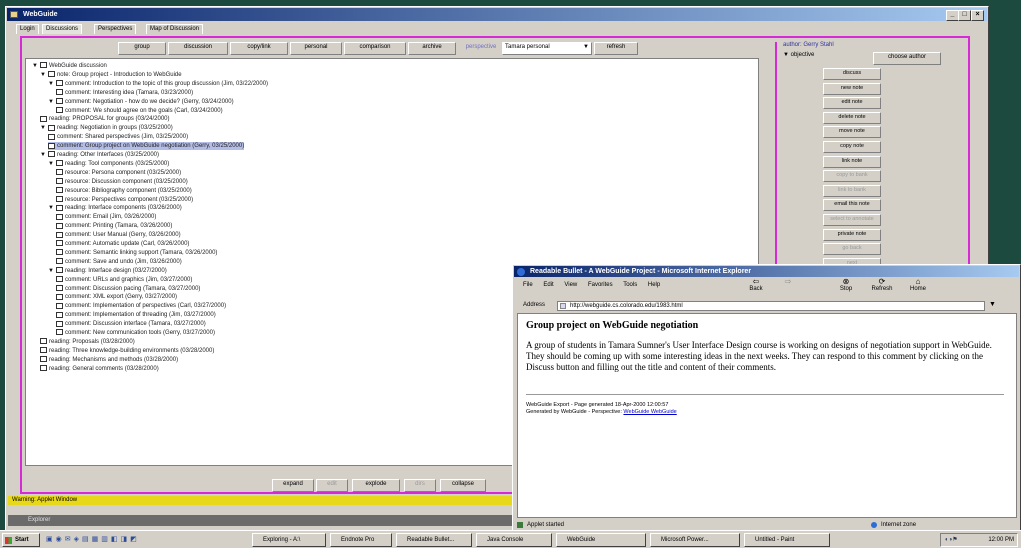 The width and height of the screenshot is (1021, 548). Describe the element at coordinates (964, 15) in the screenshot. I see `maximize-button: □` at that location.